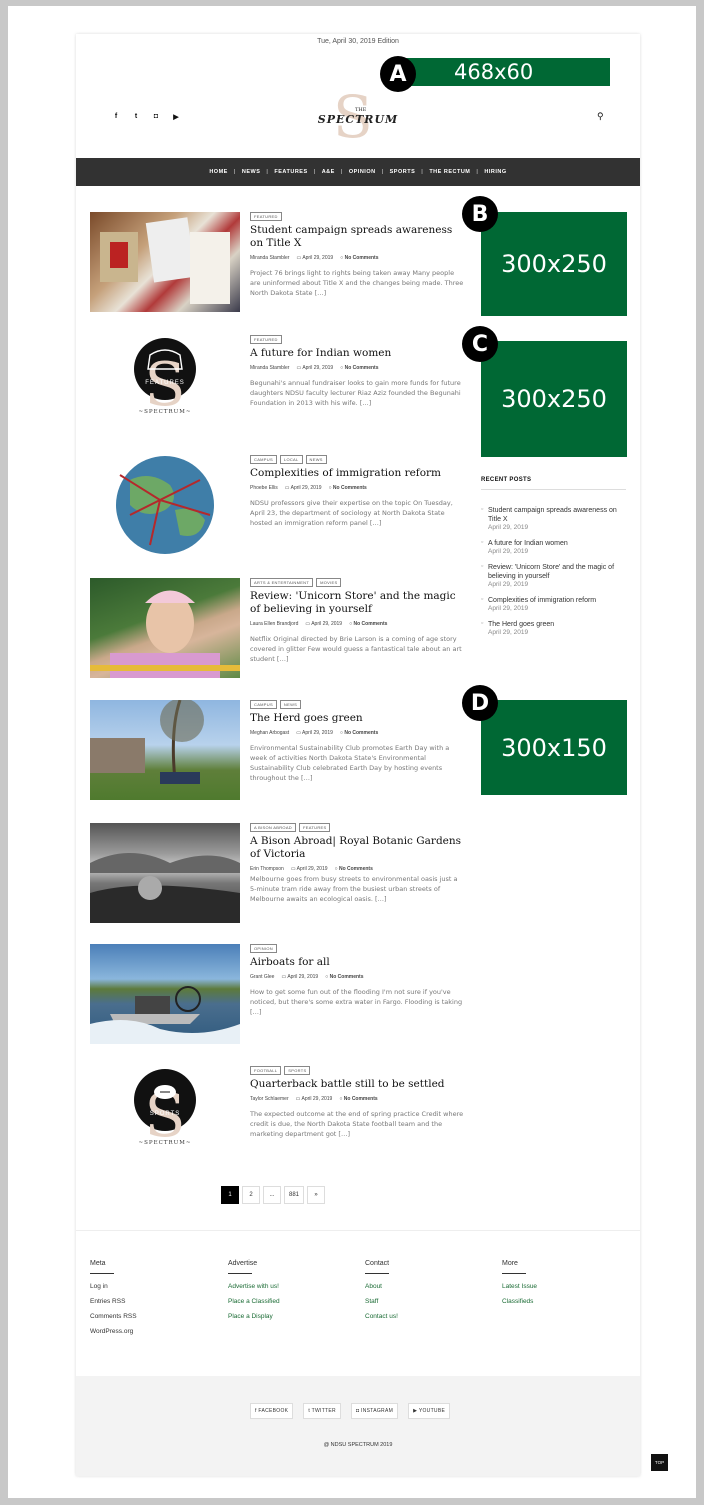 The image size is (704, 1505). I want to click on instagram-icon: ◘, so click(156, 117).